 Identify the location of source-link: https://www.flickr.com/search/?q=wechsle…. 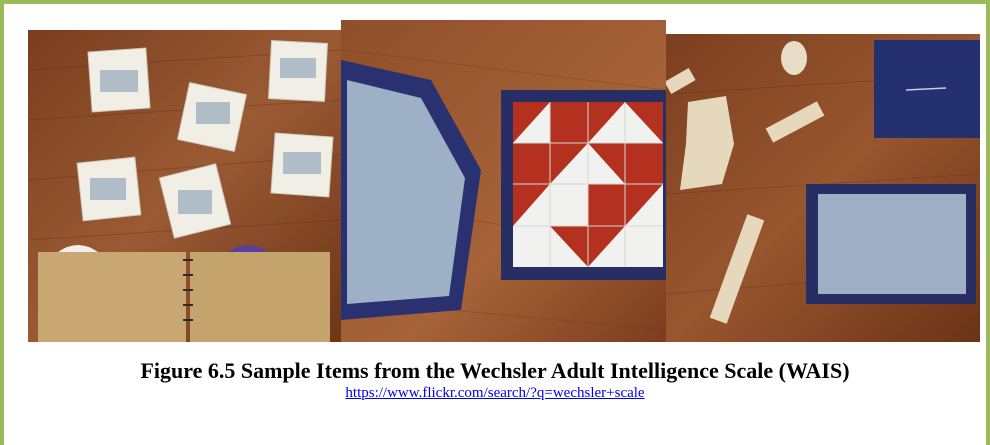
(495, 393).